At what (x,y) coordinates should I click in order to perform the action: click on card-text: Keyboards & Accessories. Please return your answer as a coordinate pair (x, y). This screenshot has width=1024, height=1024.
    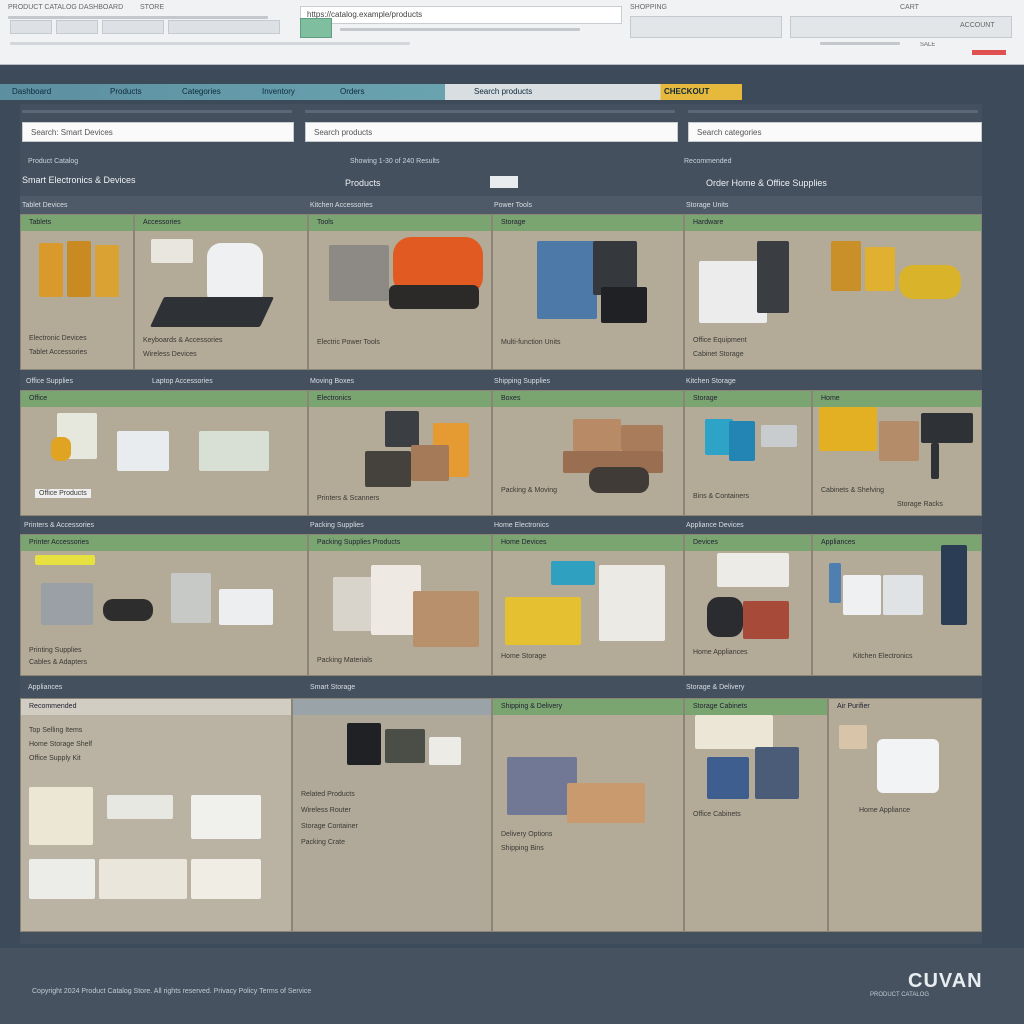
    Looking at the image, I should click on (183, 340).